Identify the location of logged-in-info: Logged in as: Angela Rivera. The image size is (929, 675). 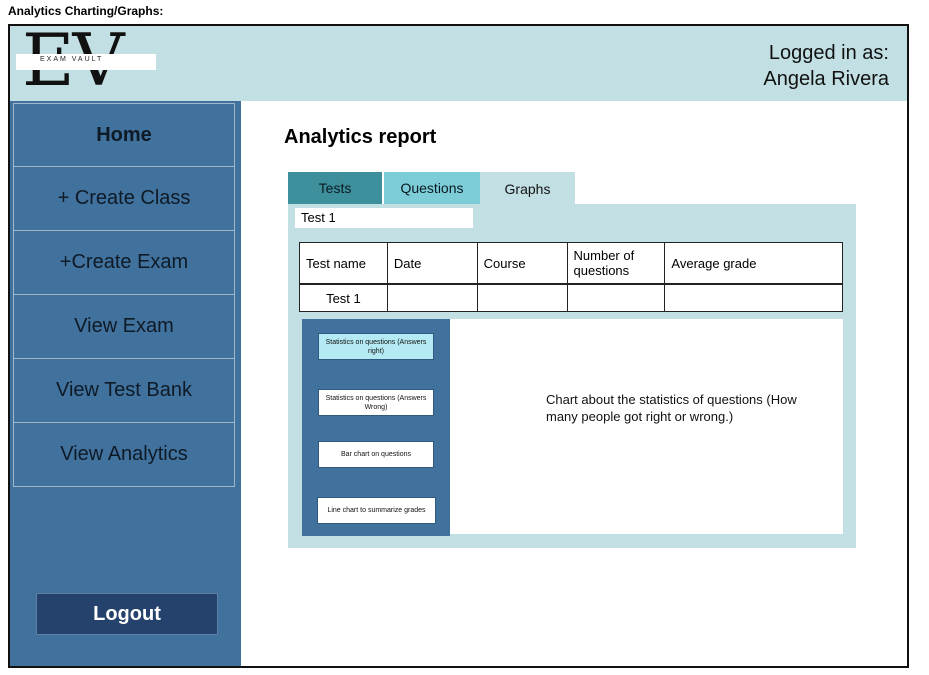
(826, 66).